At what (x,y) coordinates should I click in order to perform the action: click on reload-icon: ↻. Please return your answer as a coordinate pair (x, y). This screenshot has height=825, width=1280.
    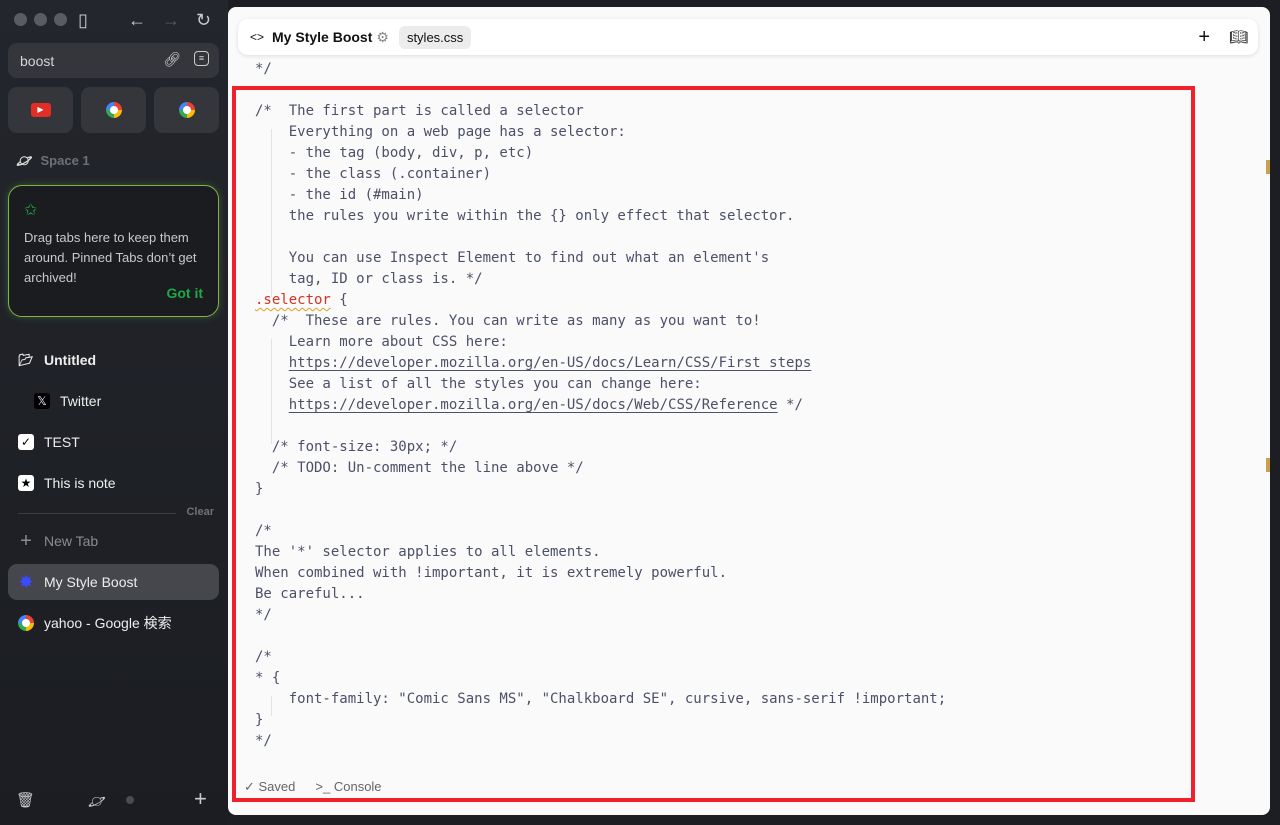
    Looking at the image, I should click on (203, 20).